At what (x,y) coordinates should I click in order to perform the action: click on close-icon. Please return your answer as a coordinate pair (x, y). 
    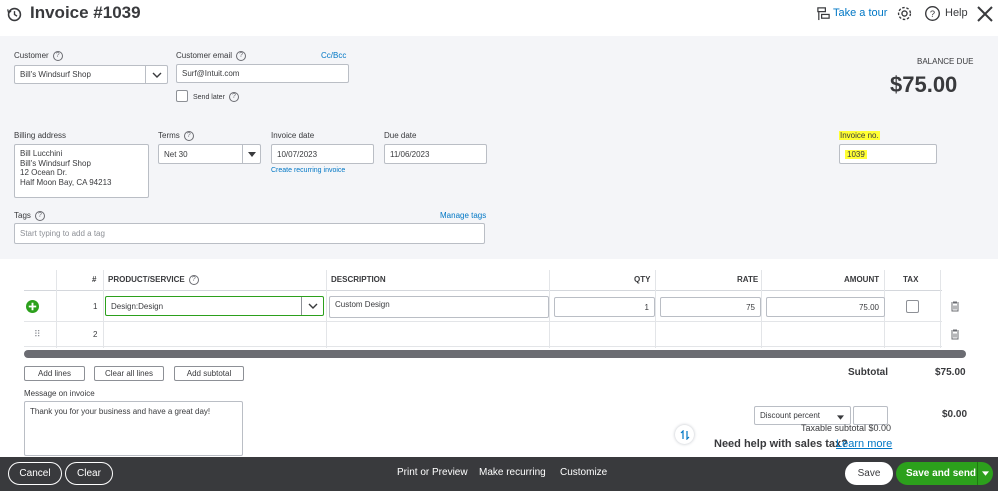
    Looking at the image, I should click on (985, 15).